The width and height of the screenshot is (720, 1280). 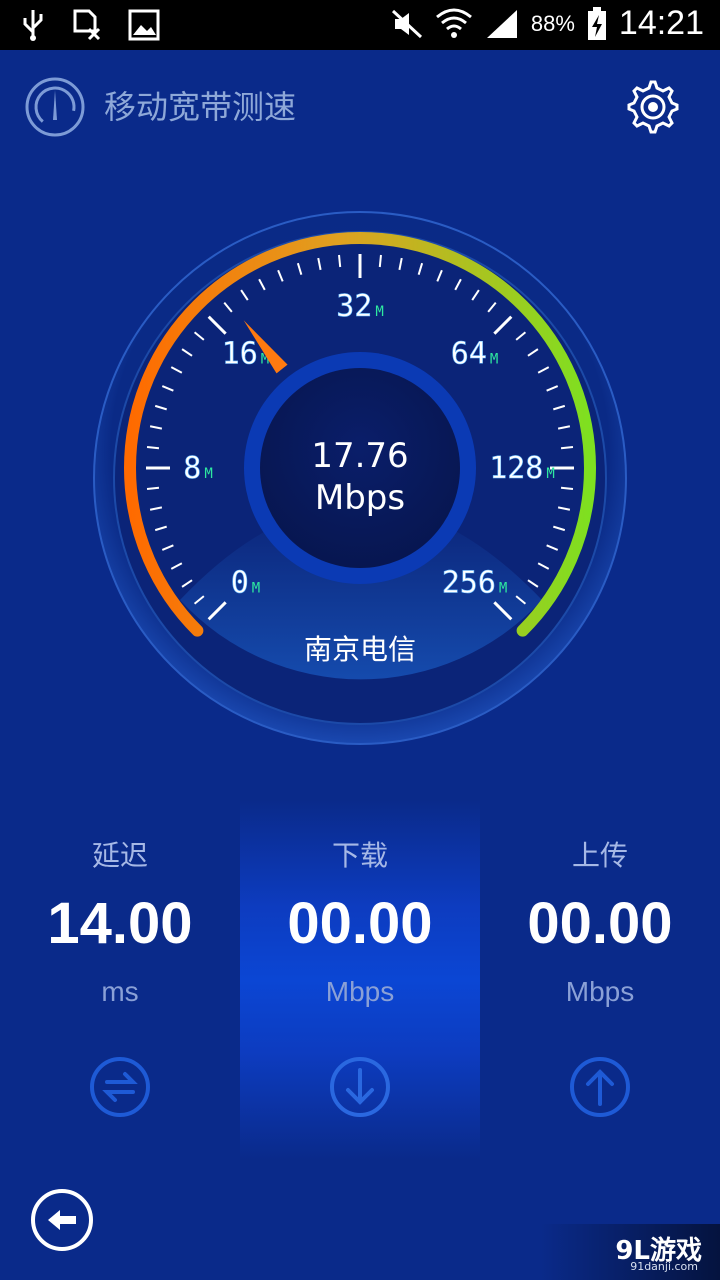 I want to click on speed-value: 17.76, so click(x=360, y=456).